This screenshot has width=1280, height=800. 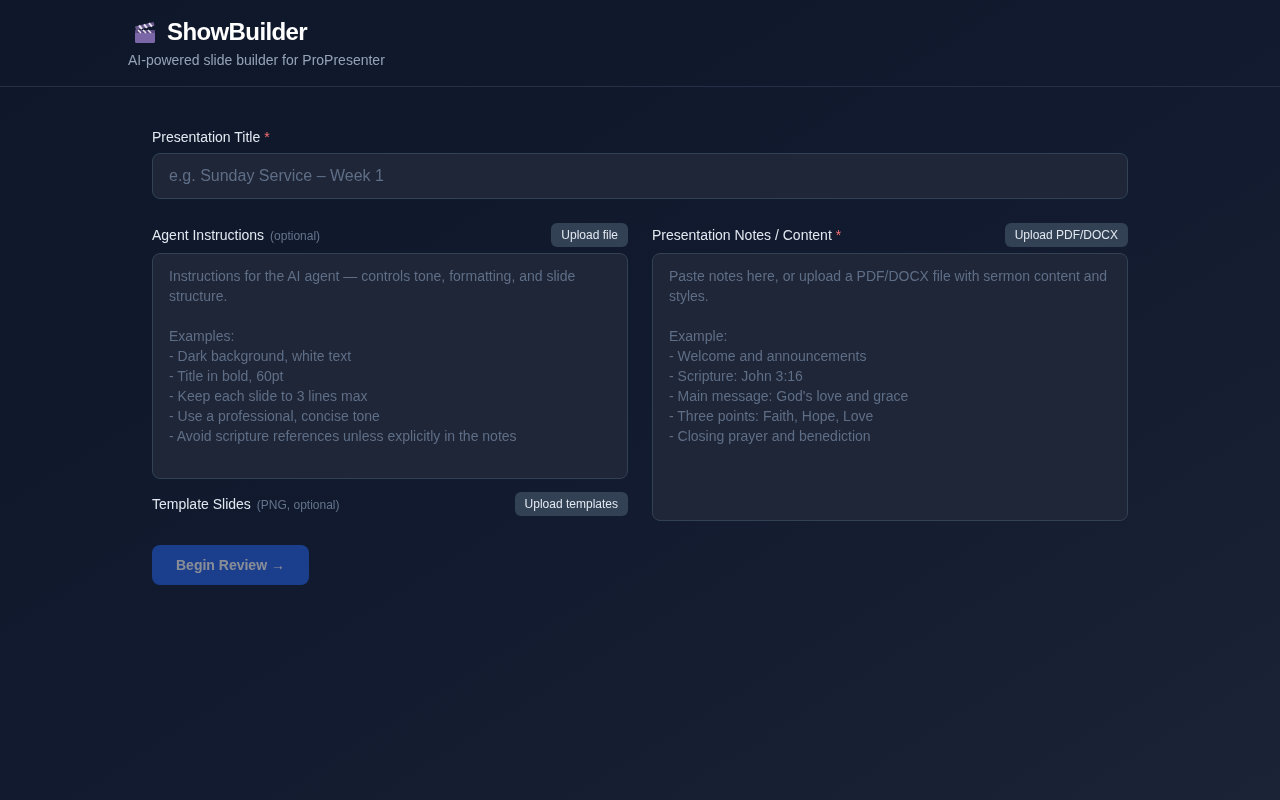 I want to click on field-label: Agent Instructions, so click(x=208, y=235).